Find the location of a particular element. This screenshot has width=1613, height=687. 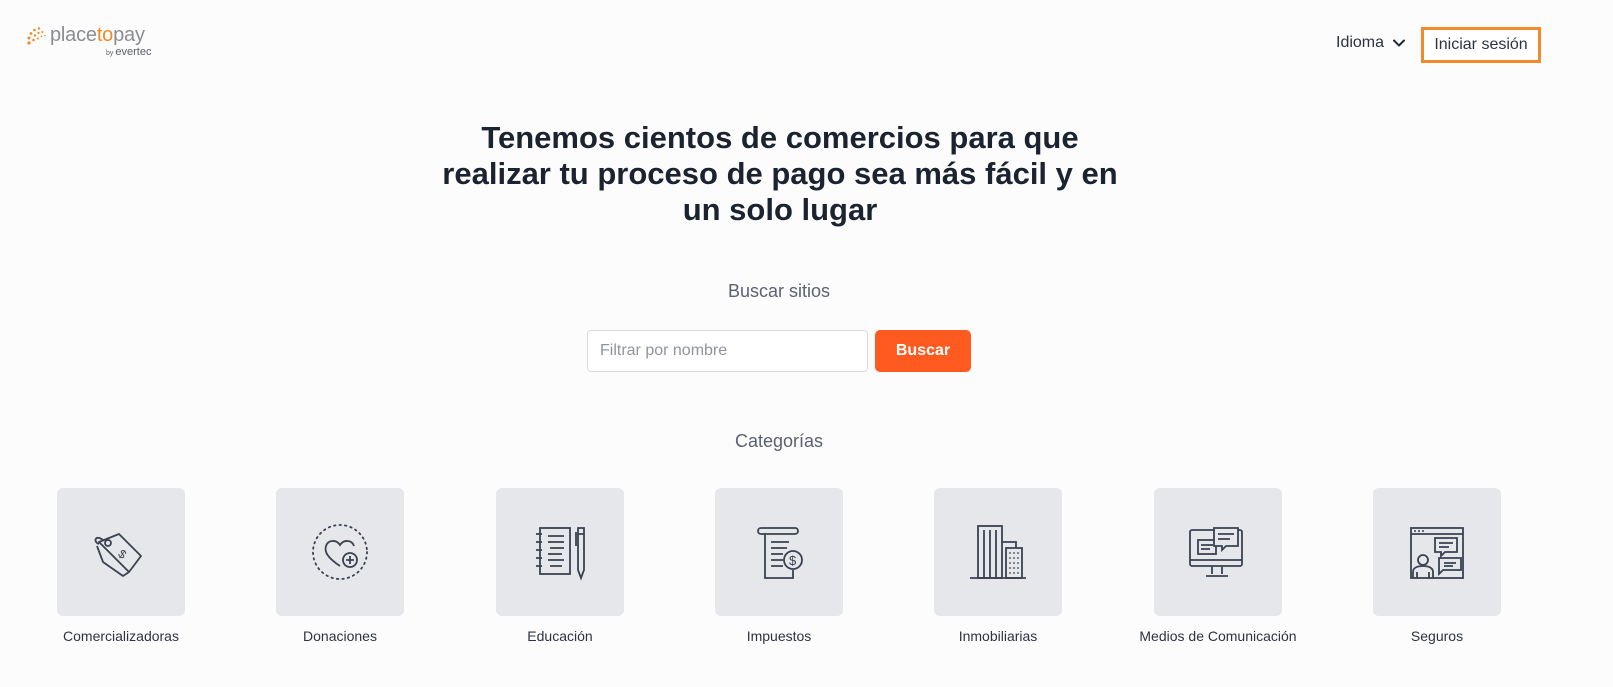

category-label: Seguros is located at coordinates (1437, 636).